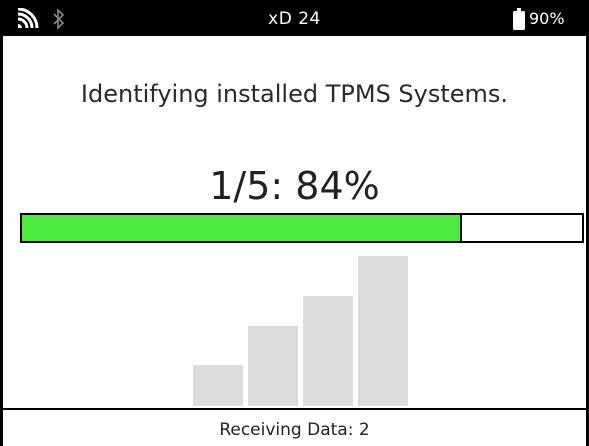 This screenshot has height=446, width=589. What do you see at coordinates (242, 228) in the screenshot?
I see `progress-bar-fill` at bounding box center [242, 228].